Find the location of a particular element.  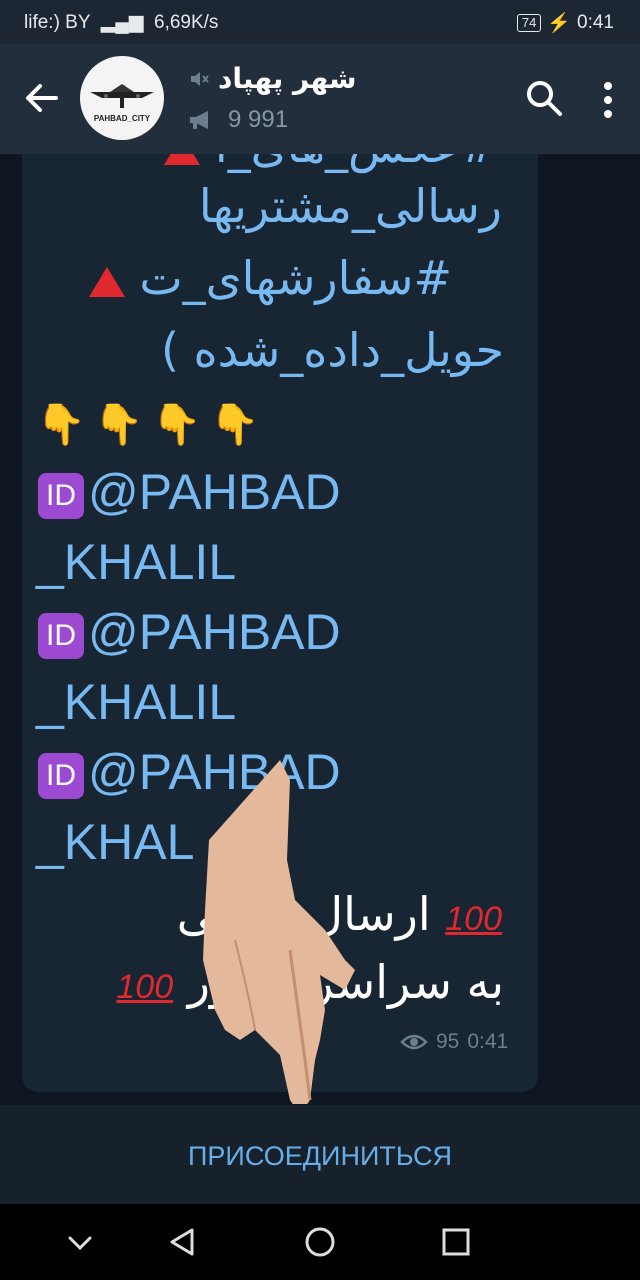

subscriber-row: 9 991 is located at coordinates (238, 120).